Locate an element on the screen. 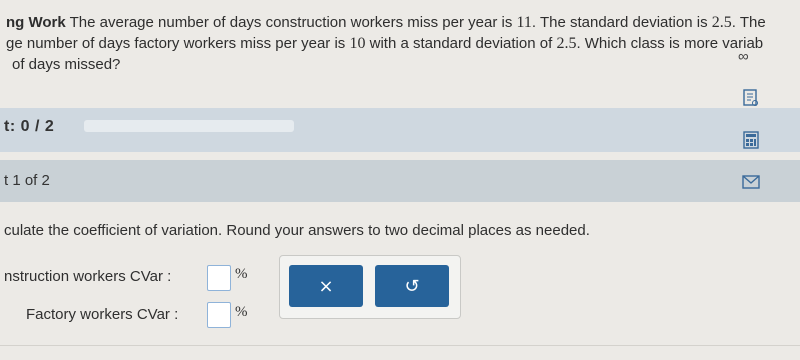 The image size is (800, 360). factory-cvar-input is located at coordinates (219, 315).